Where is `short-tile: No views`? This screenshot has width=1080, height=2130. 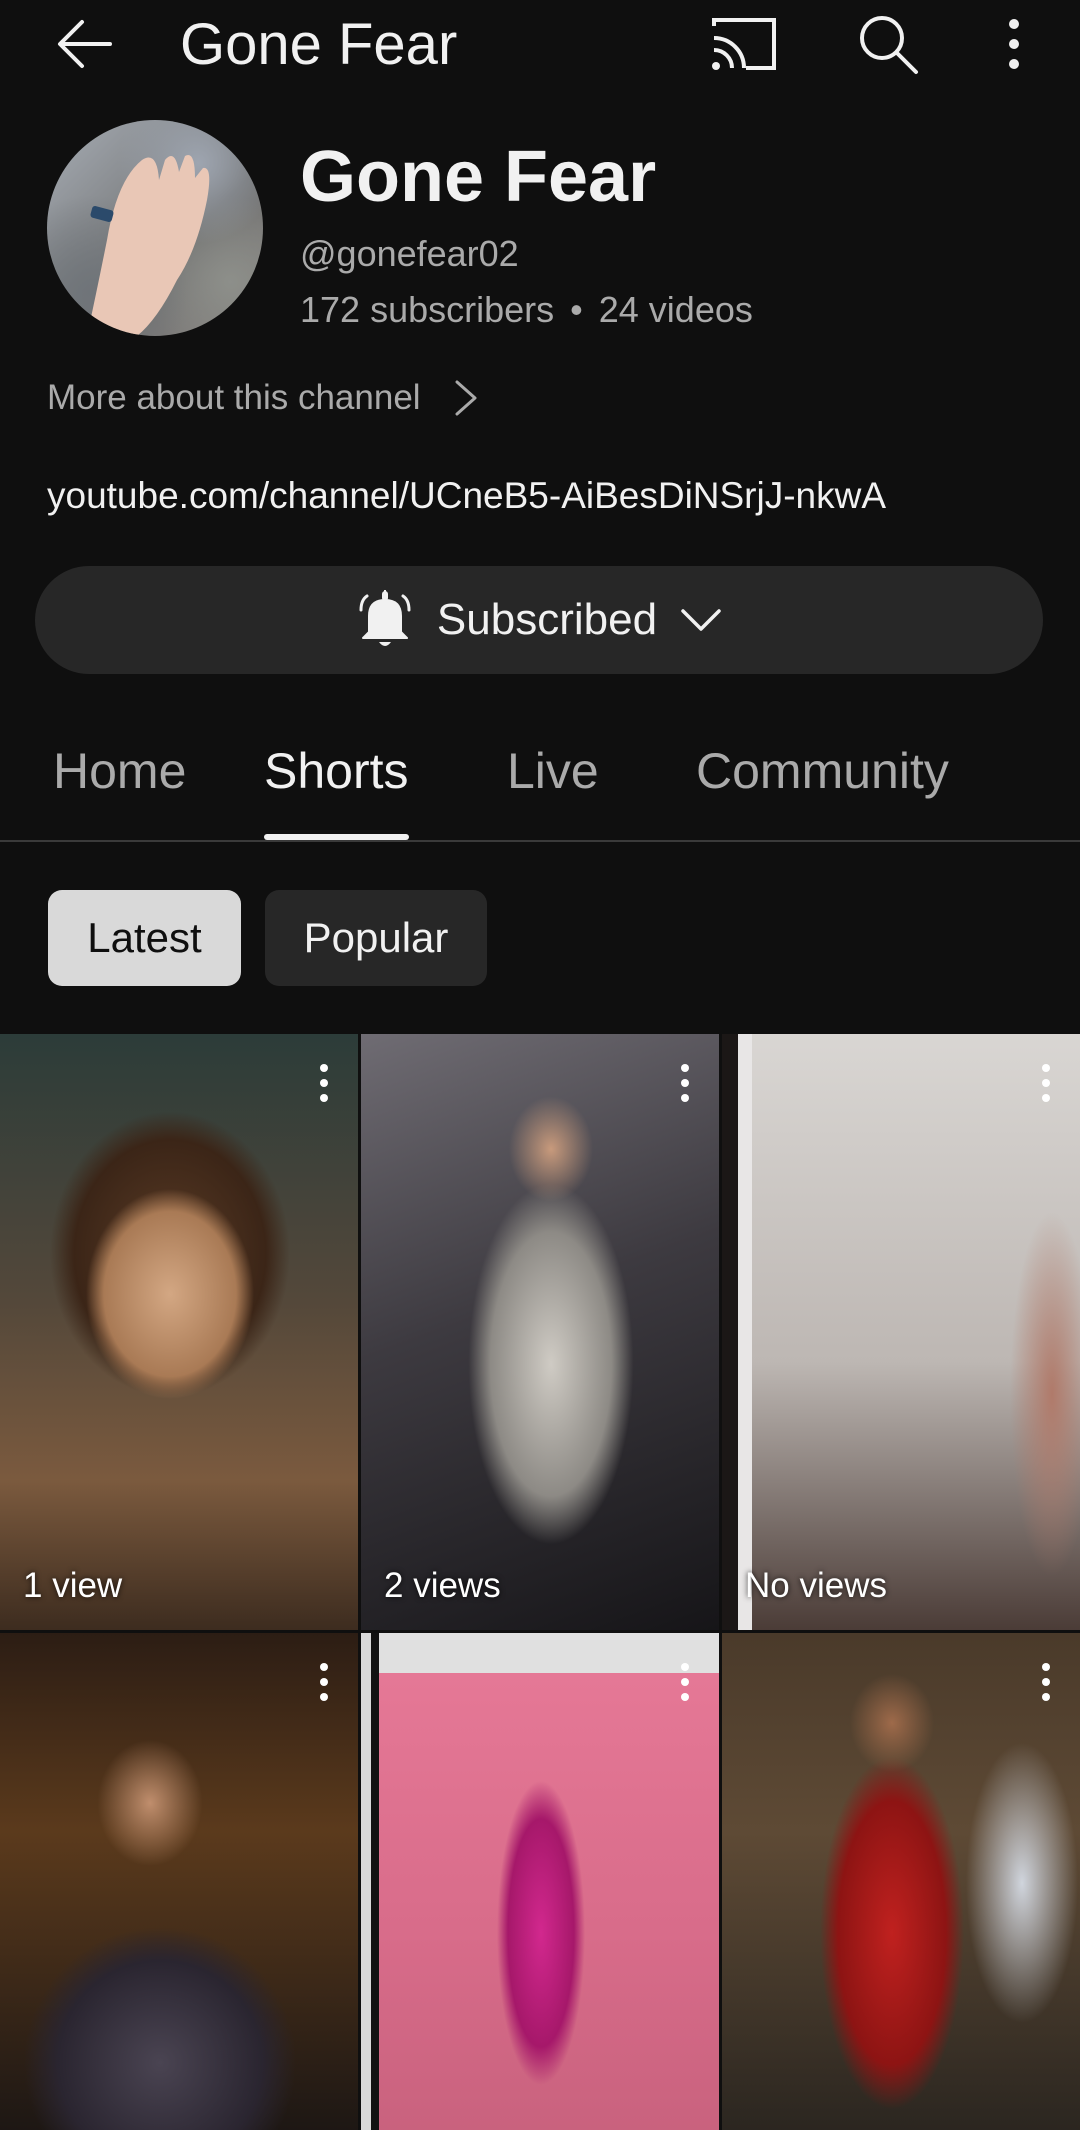 short-tile: No views is located at coordinates (901, 1332).